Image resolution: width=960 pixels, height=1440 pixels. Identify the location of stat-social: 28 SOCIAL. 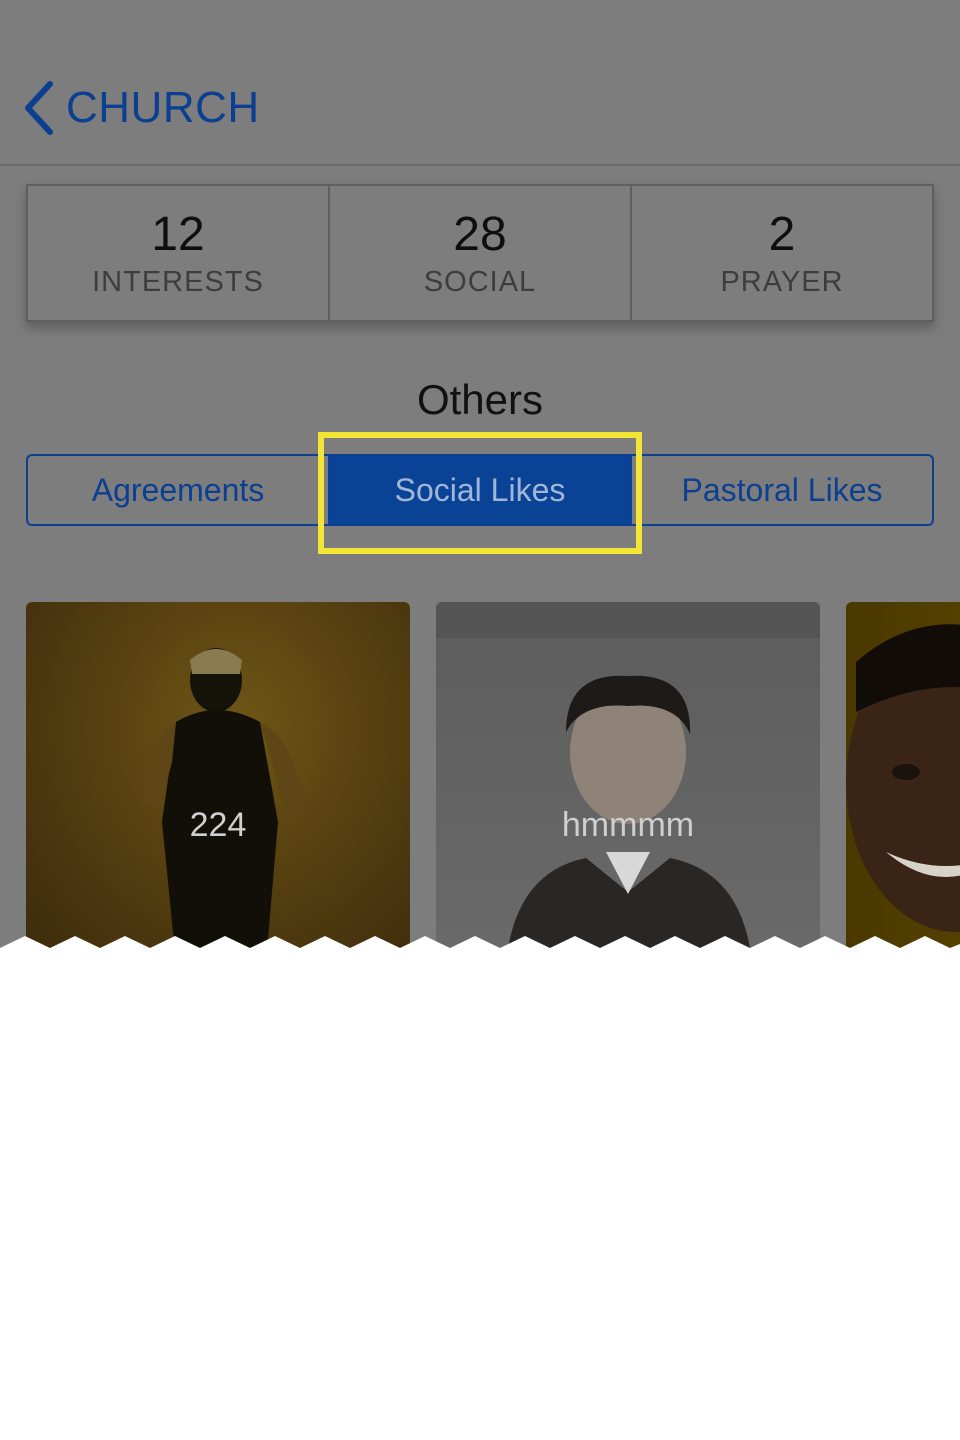
(481, 253).